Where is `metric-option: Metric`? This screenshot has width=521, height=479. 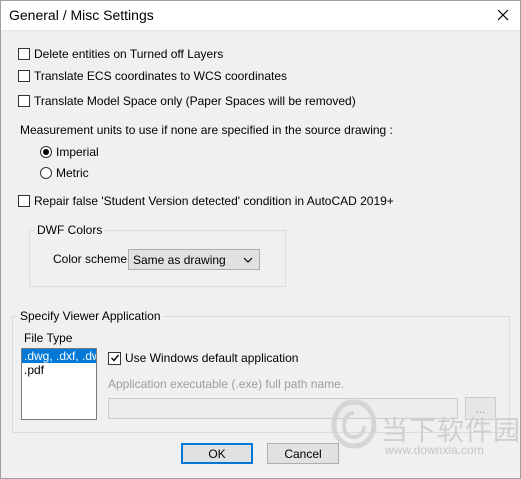 metric-option: Metric is located at coordinates (64, 173).